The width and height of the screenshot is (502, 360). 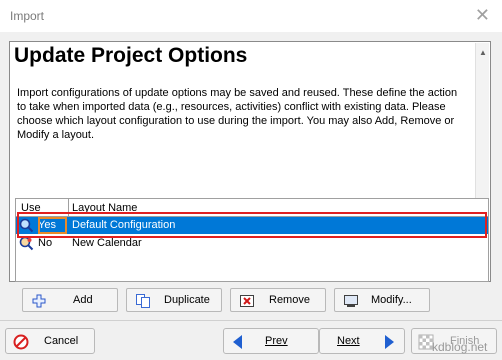 What do you see at coordinates (27, 16) in the screenshot?
I see `window-title: Import` at bounding box center [27, 16].